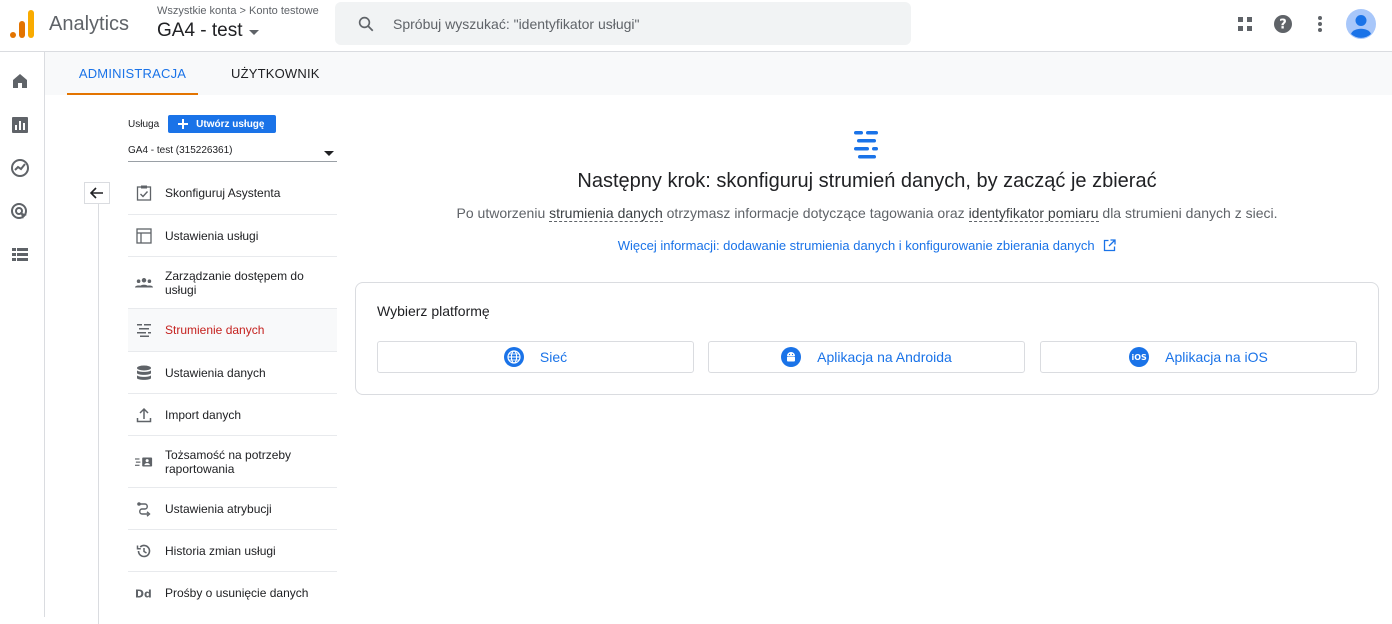 The height and width of the screenshot is (624, 1392). What do you see at coordinates (791, 357) in the screenshot?
I see `android-icon` at bounding box center [791, 357].